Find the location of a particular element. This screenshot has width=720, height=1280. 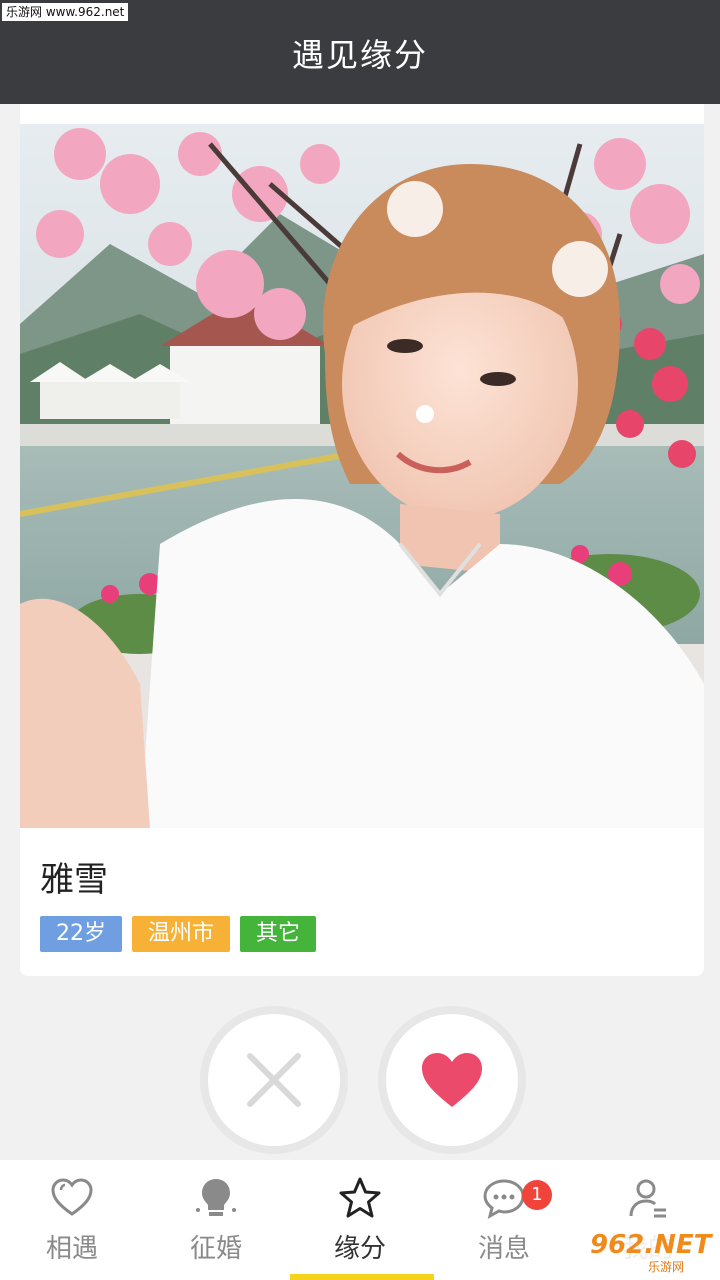

action-bar is located at coordinates (360, 1081).